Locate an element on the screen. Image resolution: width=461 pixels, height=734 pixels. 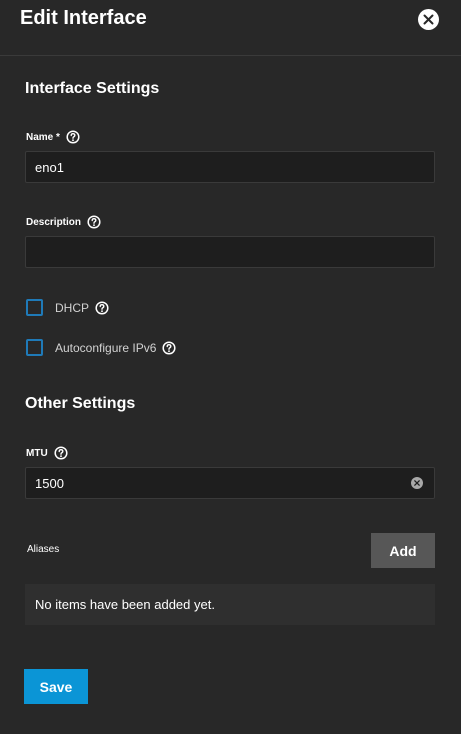
description-input is located at coordinates (230, 252).